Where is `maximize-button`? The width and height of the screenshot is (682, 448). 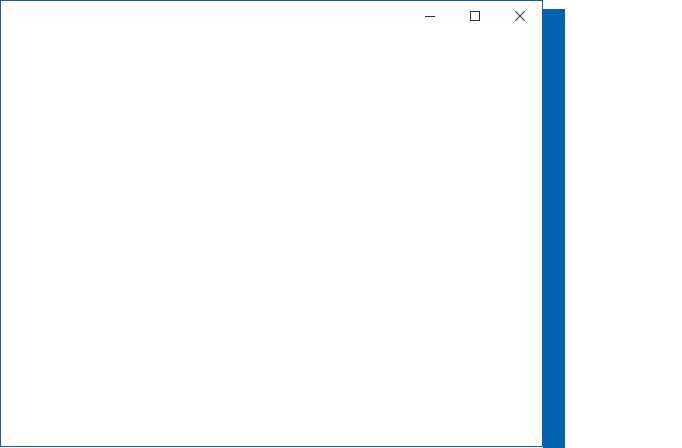
maximize-button is located at coordinates (474, 16).